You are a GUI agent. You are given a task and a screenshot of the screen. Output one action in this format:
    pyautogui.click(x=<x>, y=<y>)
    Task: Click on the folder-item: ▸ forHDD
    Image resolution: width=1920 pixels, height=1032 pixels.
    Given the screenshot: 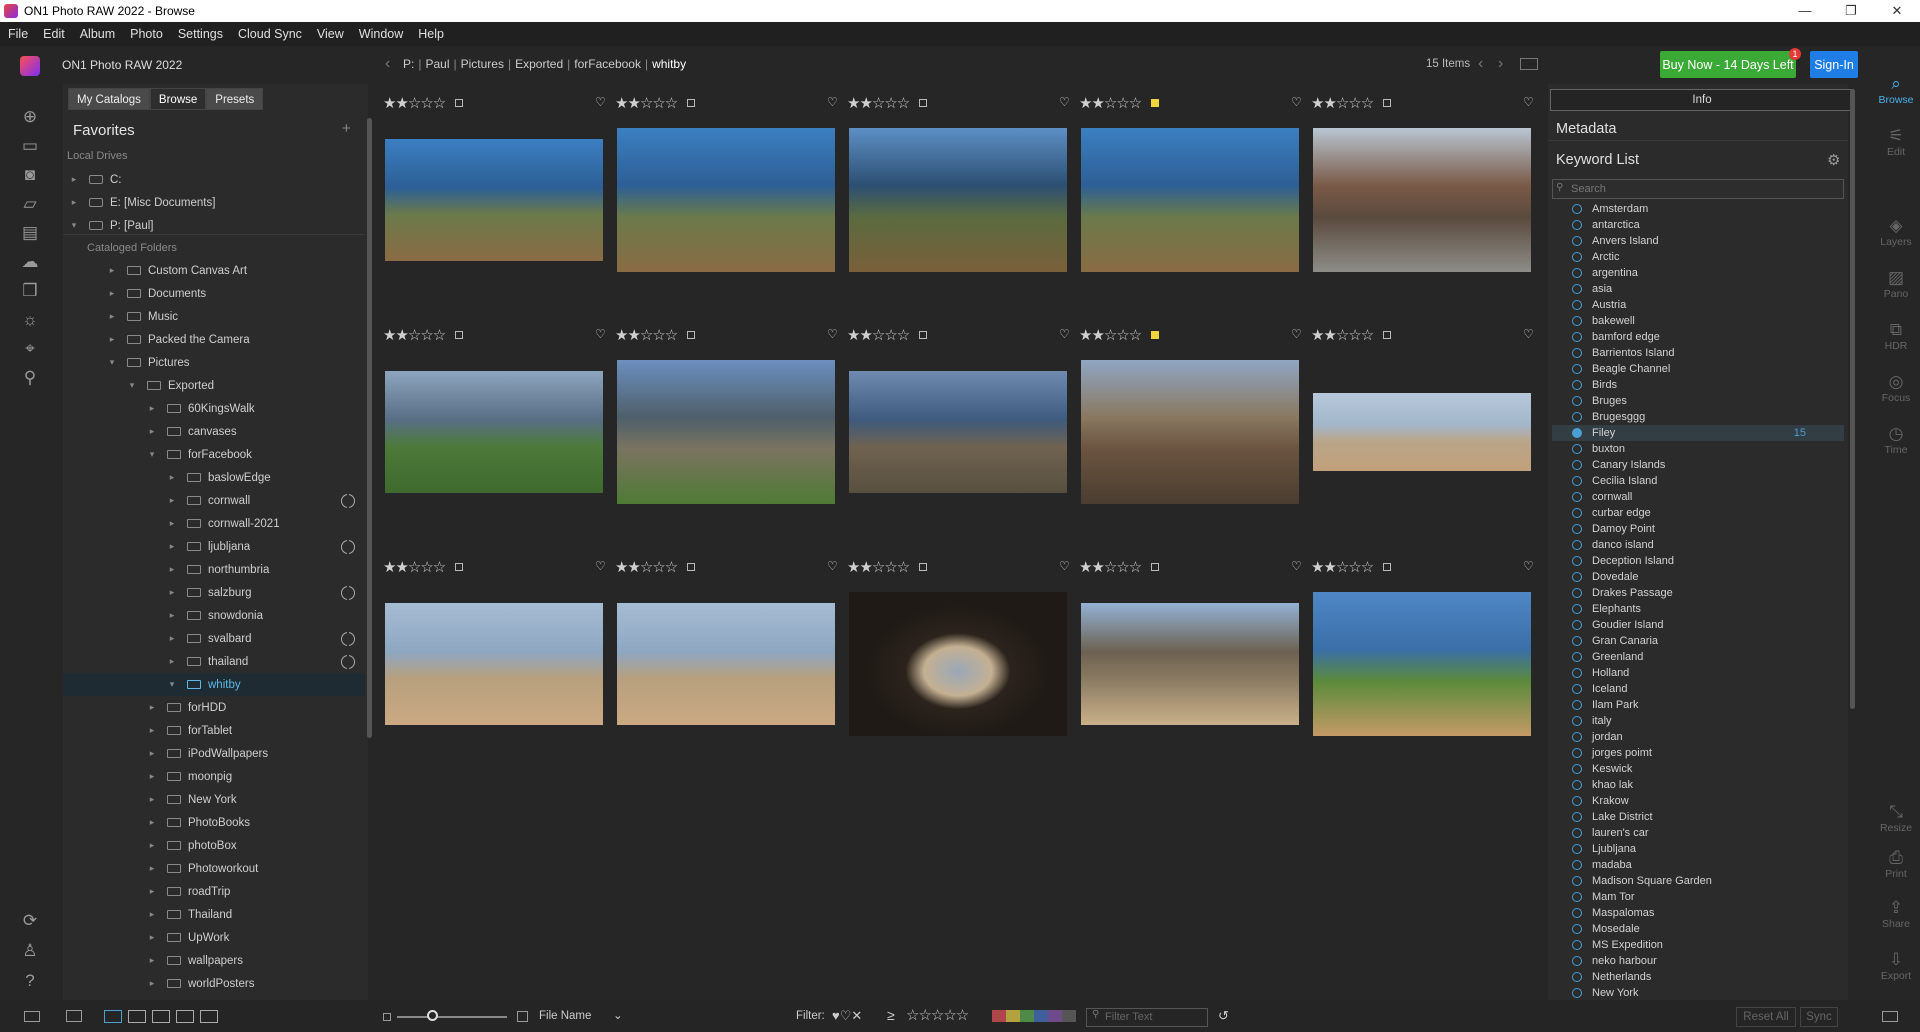 What is the action you would take?
    pyautogui.click(x=214, y=707)
    